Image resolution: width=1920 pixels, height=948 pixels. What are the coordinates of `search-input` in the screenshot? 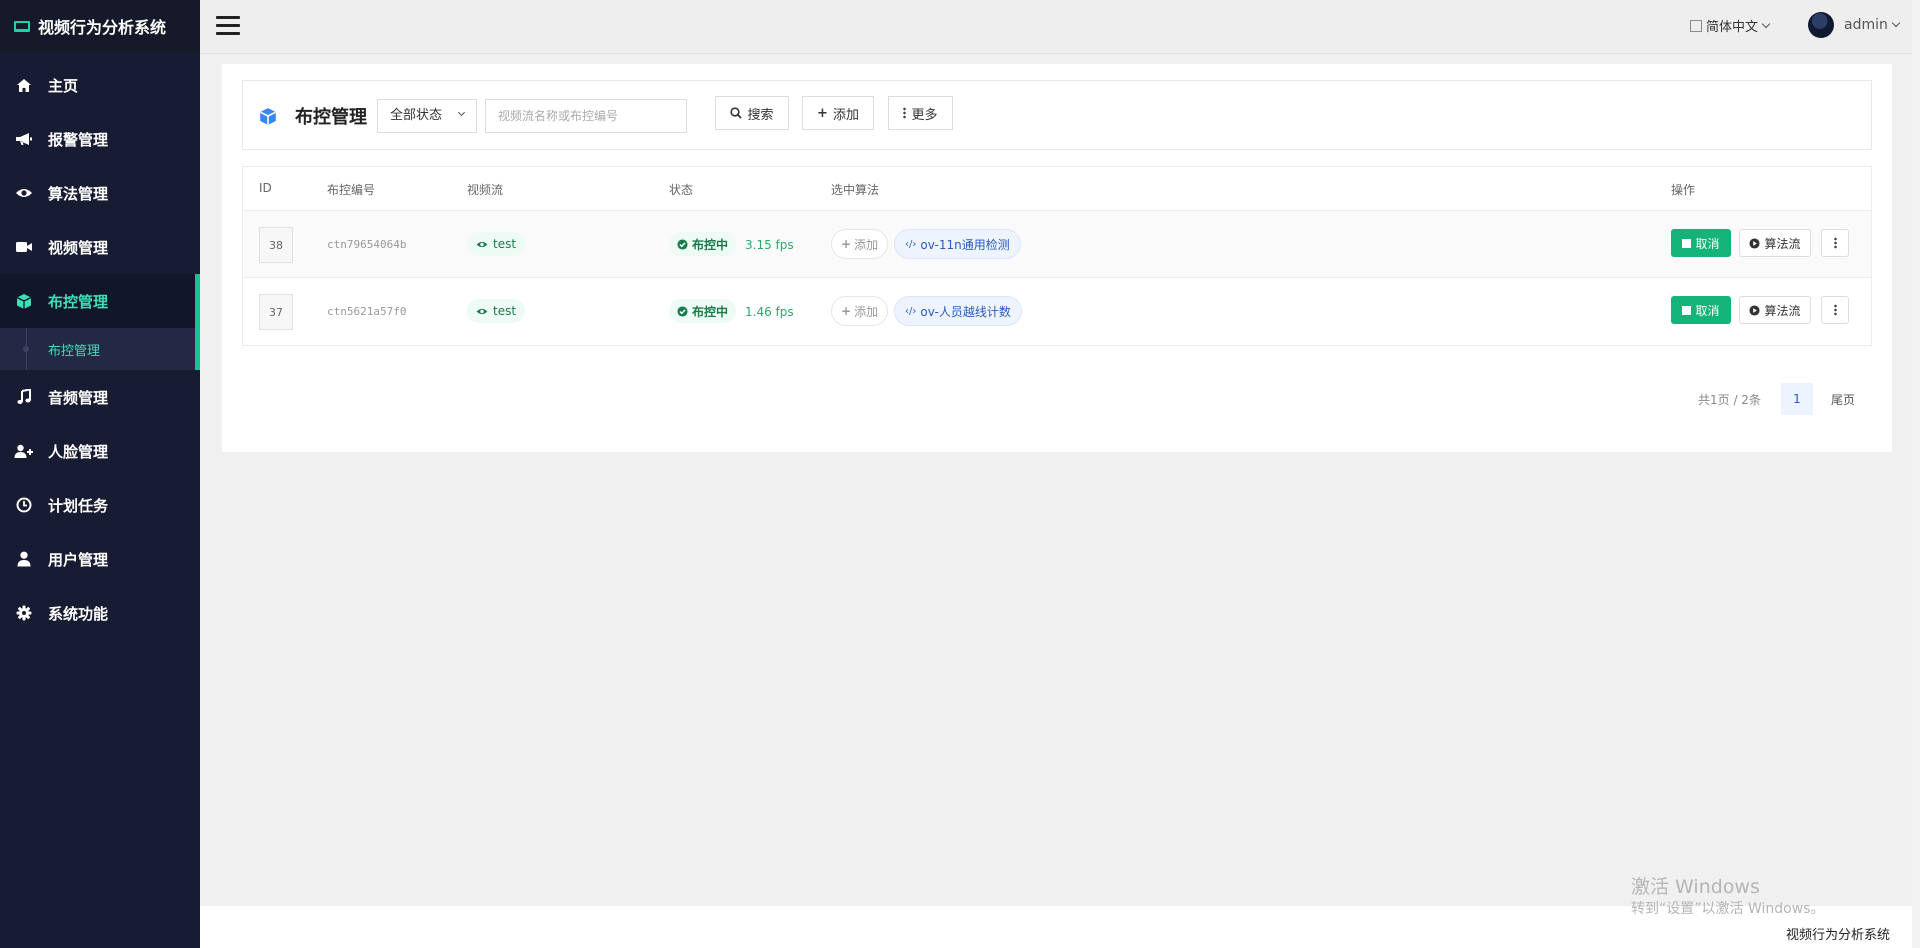 It's located at (586, 116).